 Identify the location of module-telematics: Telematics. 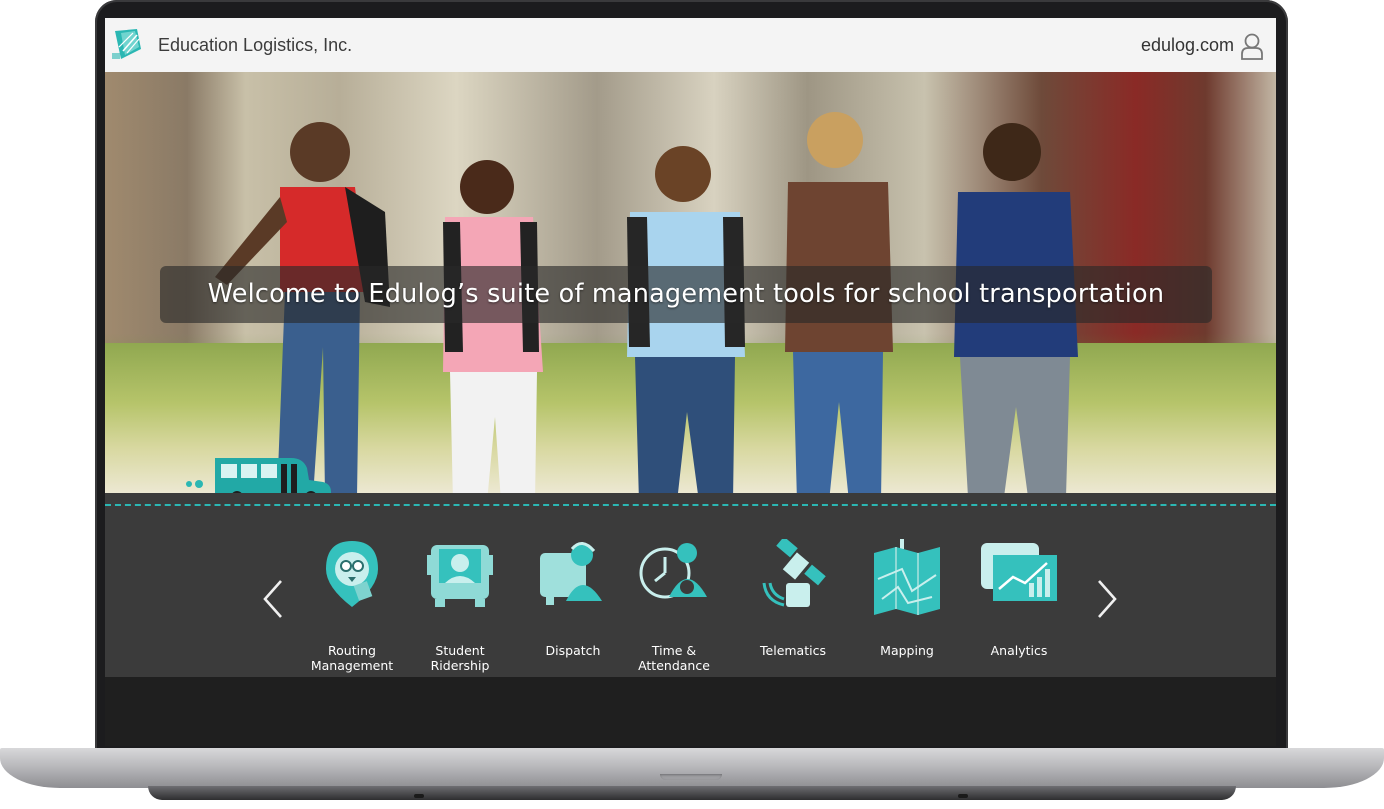
(793, 599).